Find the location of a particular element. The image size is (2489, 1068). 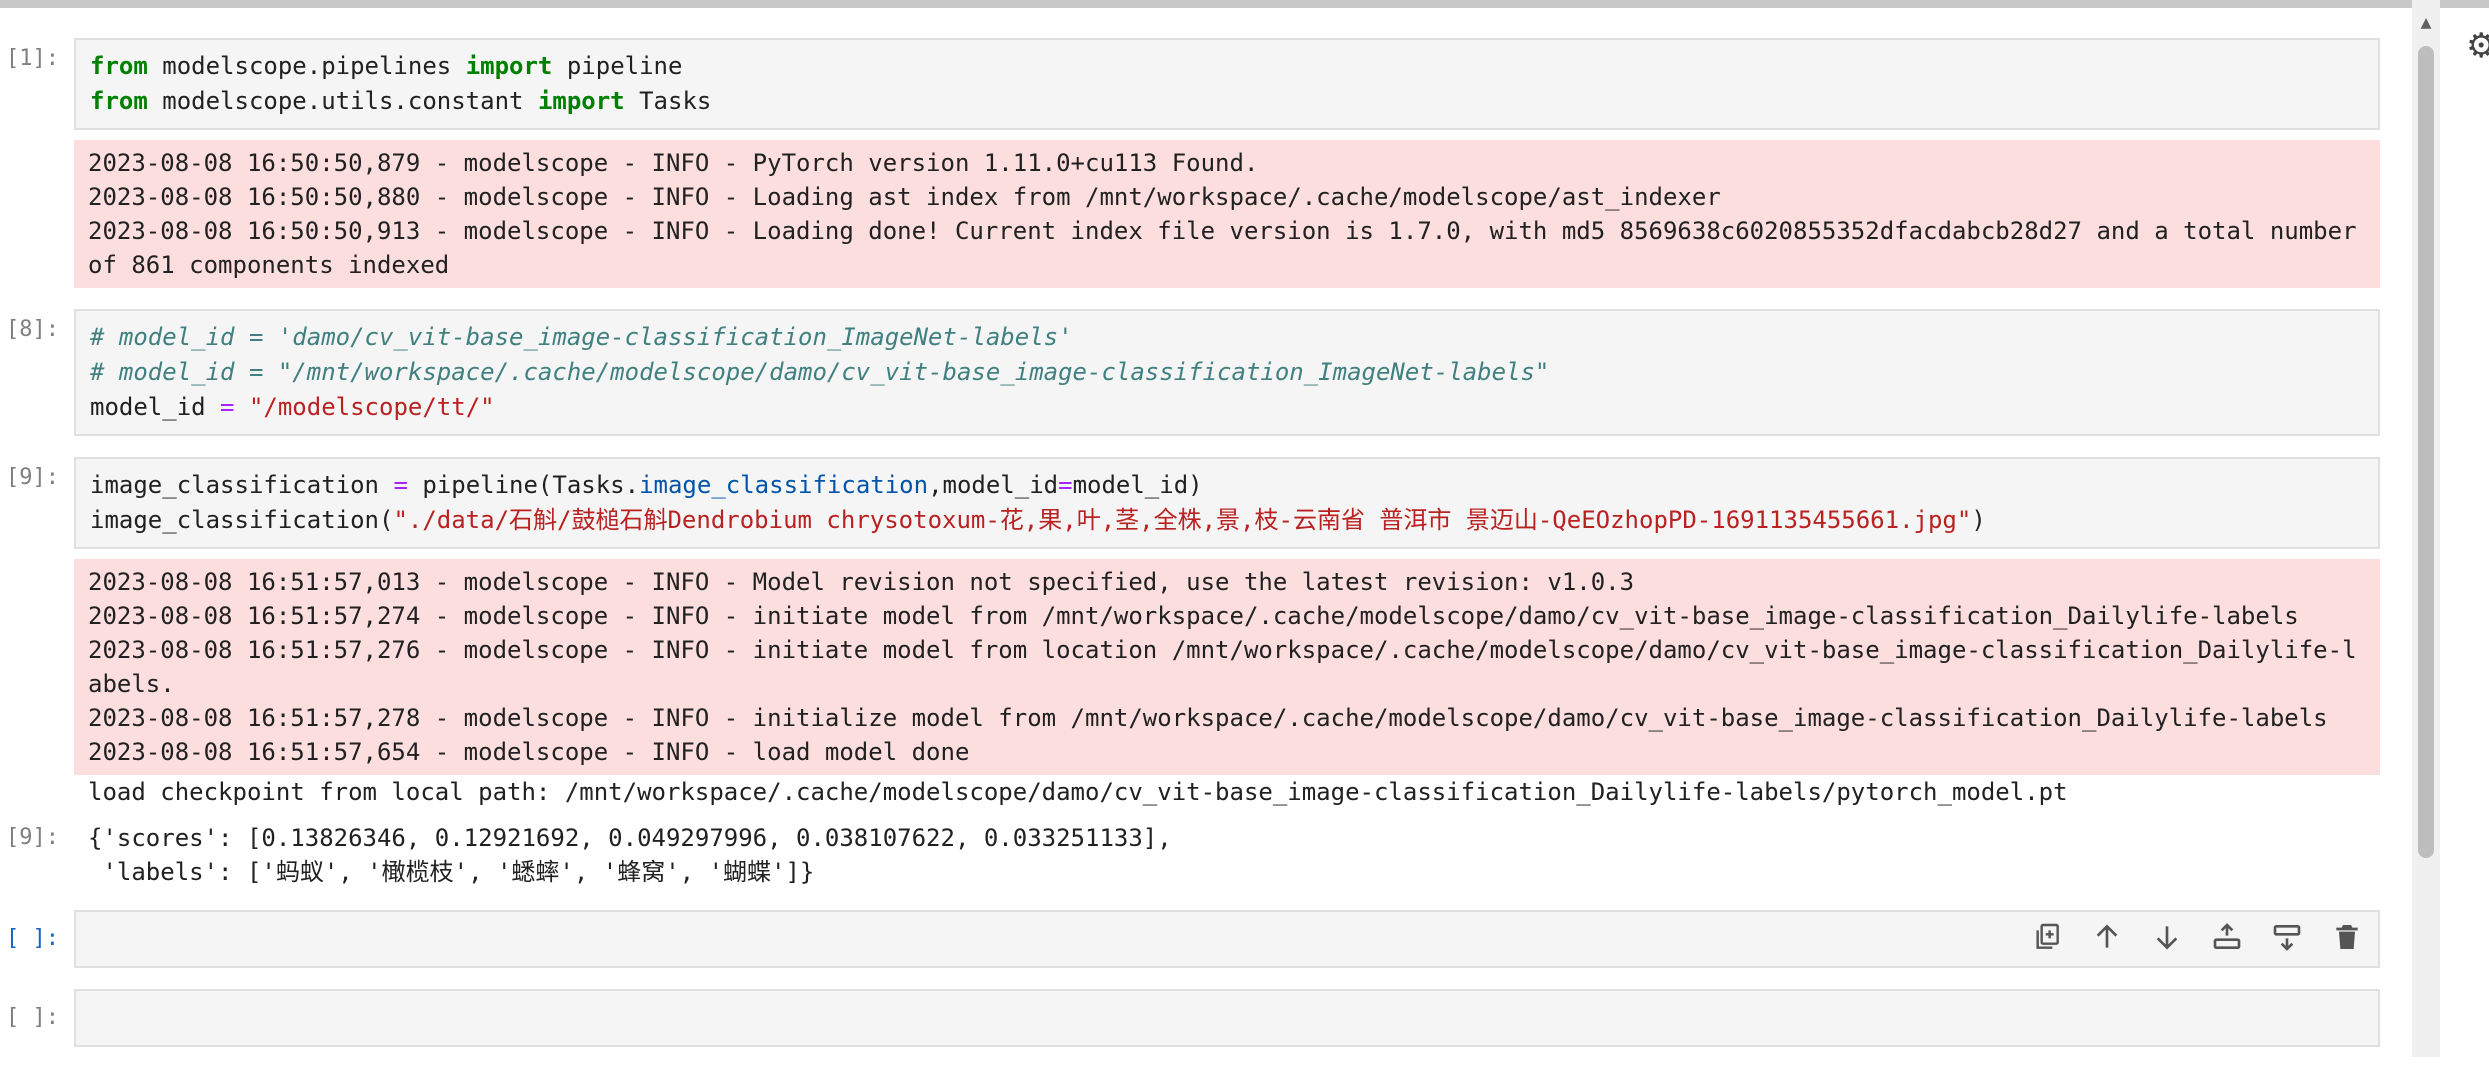

code-editor is located at coordinates (1227, 1018).